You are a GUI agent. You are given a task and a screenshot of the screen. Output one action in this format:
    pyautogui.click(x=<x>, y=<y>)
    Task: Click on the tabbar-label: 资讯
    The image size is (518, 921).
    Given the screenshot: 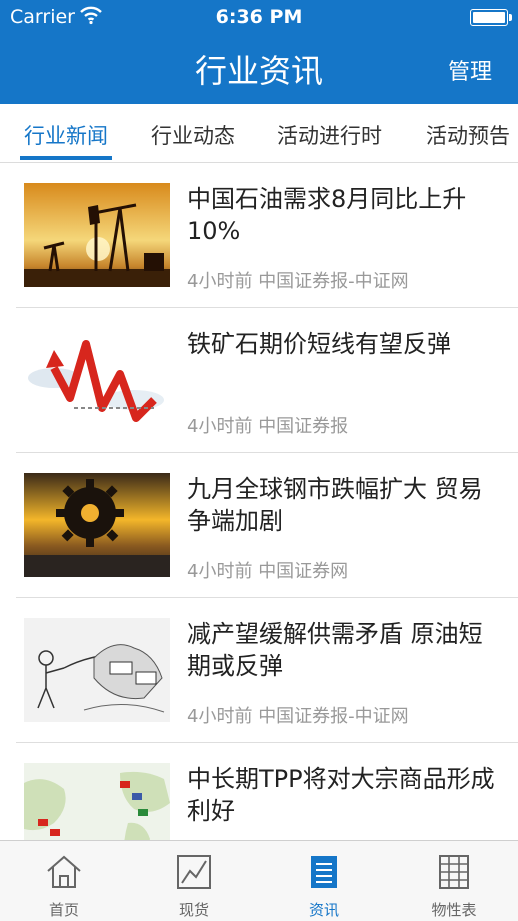 What is the action you would take?
    pyautogui.click(x=323, y=910)
    